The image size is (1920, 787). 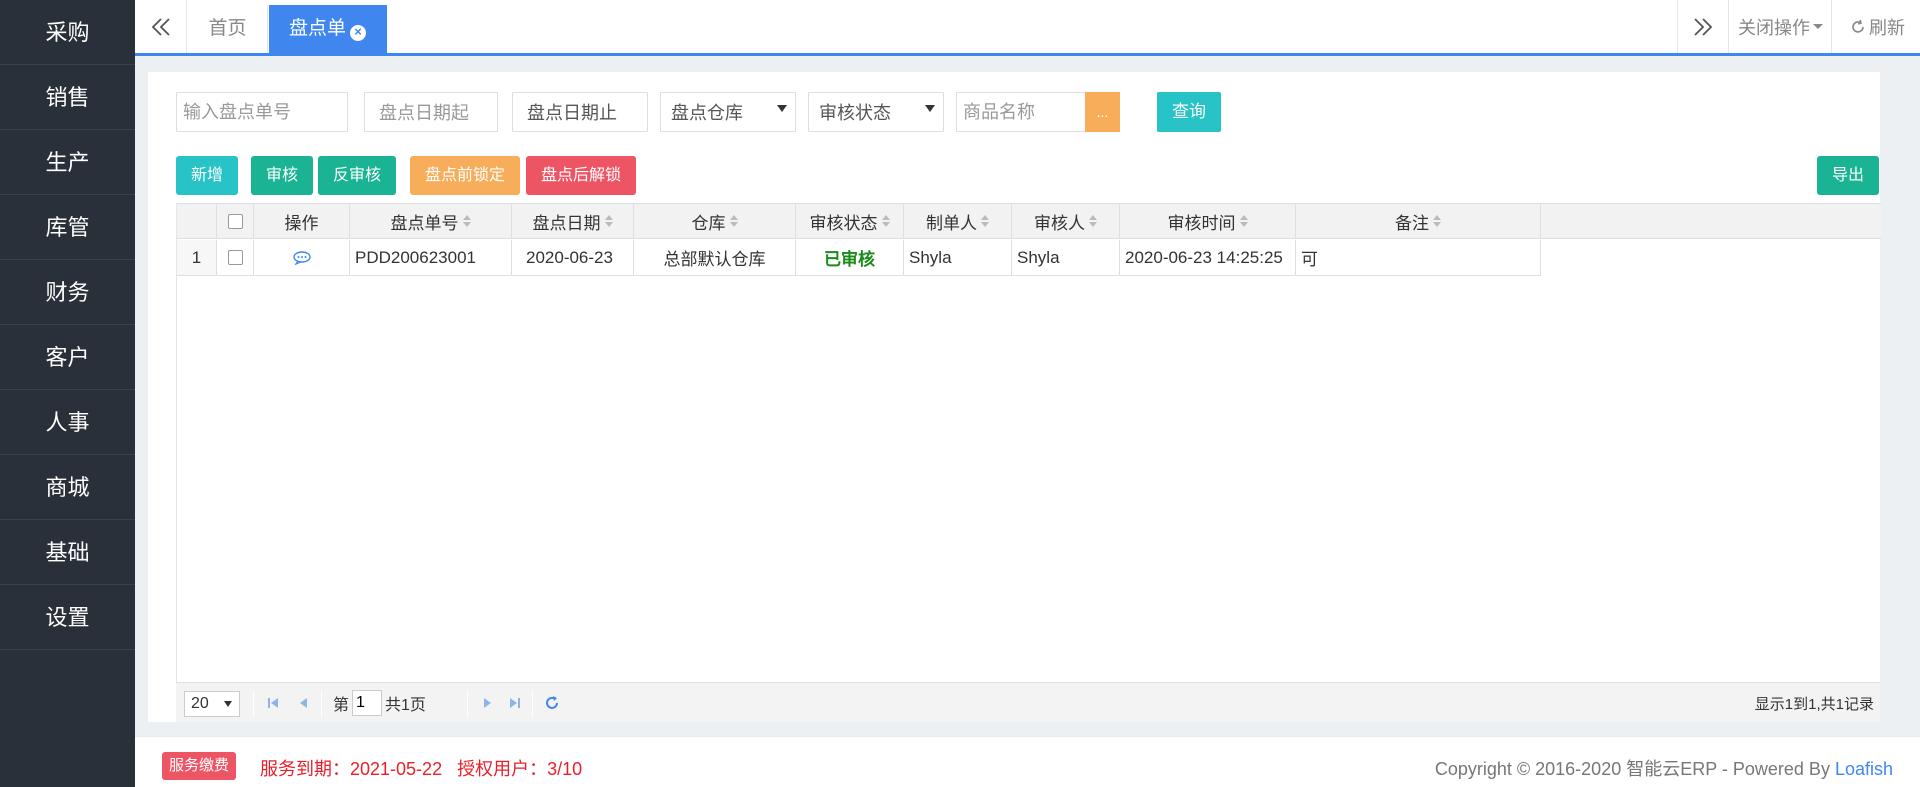 What do you see at coordinates (405, 705) in the screenshot?
I see `page-total: 共1页` at bounding box center [405, 705].